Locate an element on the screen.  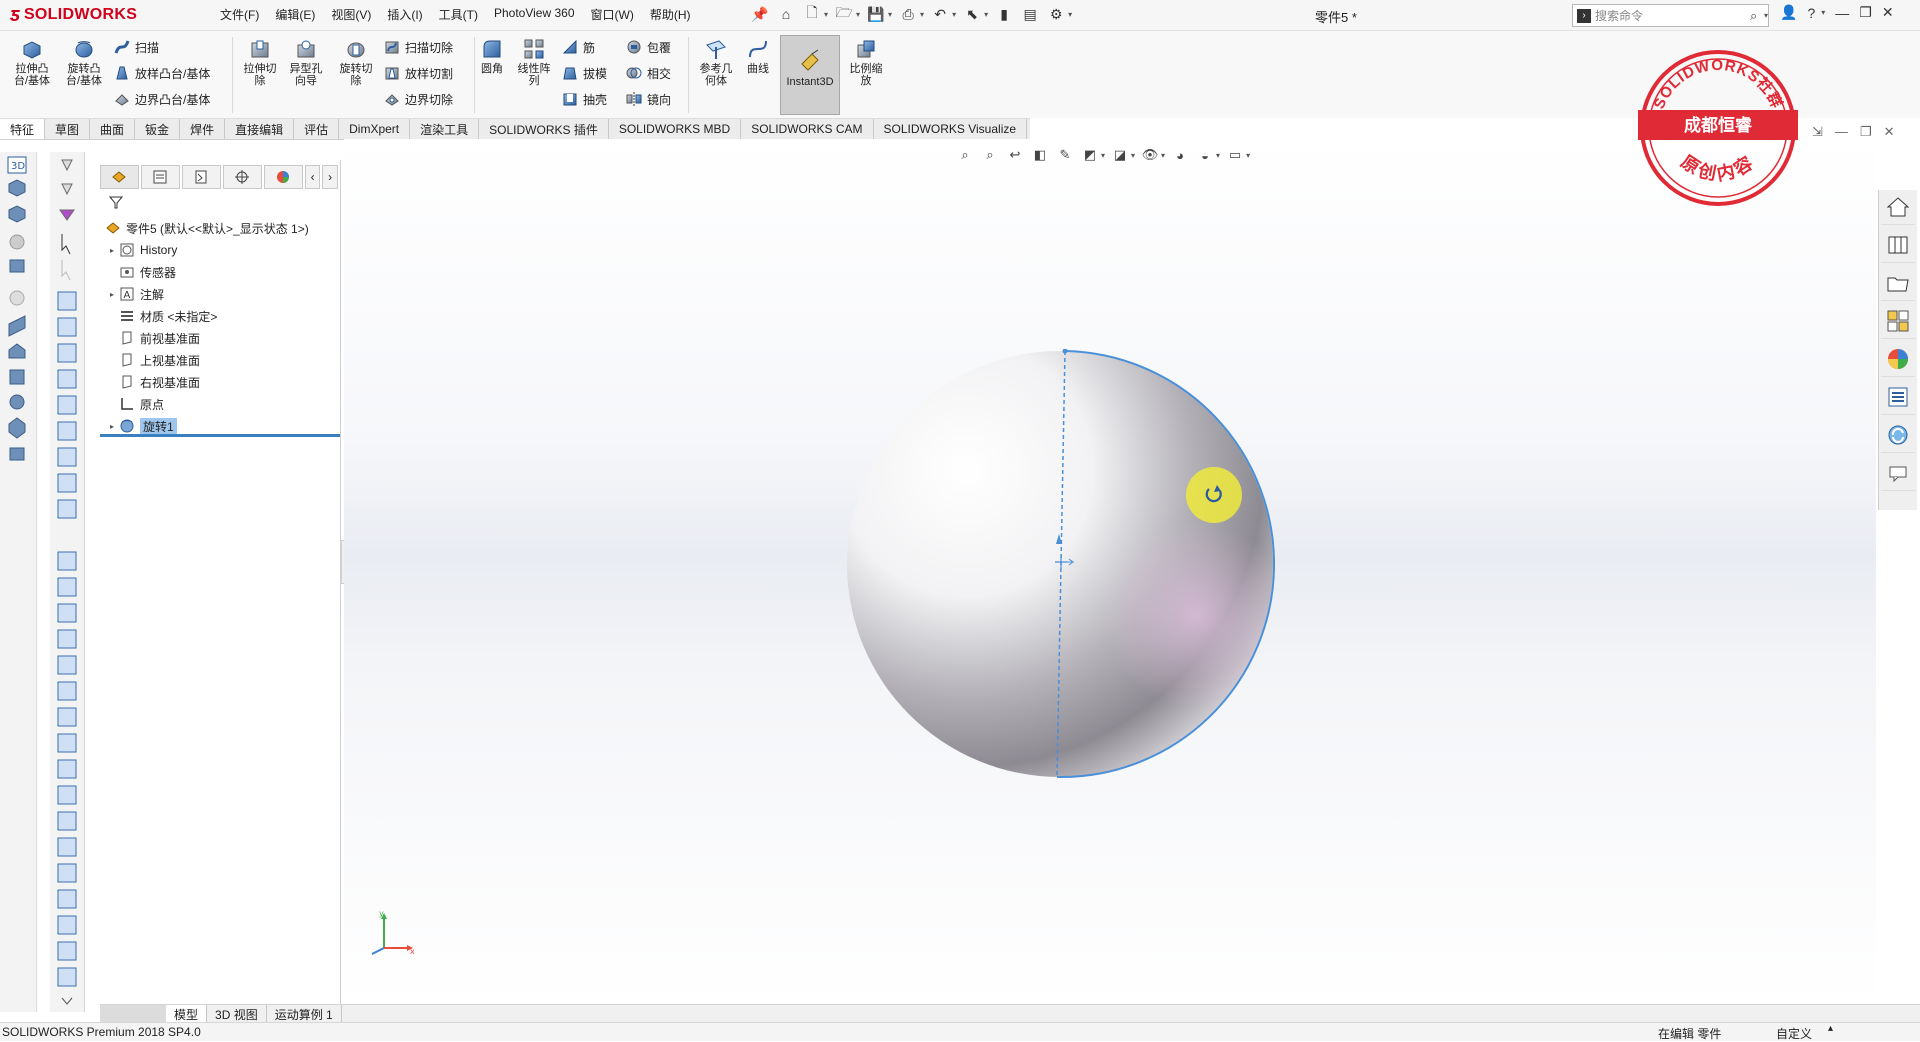
tab-dimxpert: DimXpert is located at coordinates (375, 129).